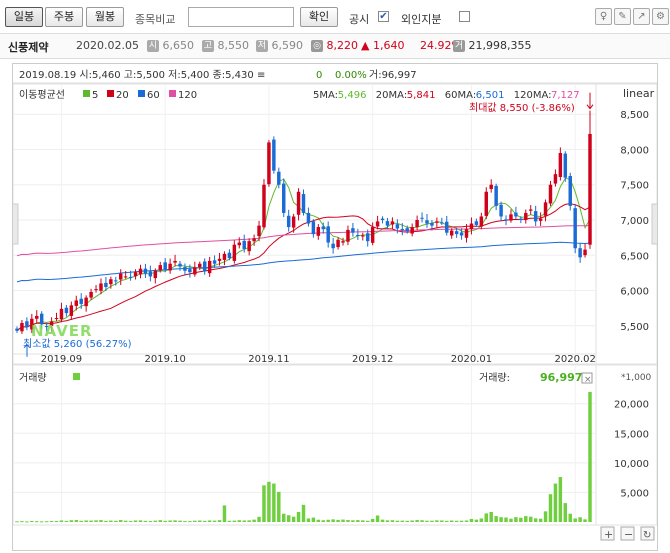 The image size is (670, 553). What do you see at coordinates (660, 16) in the screenshot?
I see `settings-icon: ⚙` at bounding box center [660, 16].